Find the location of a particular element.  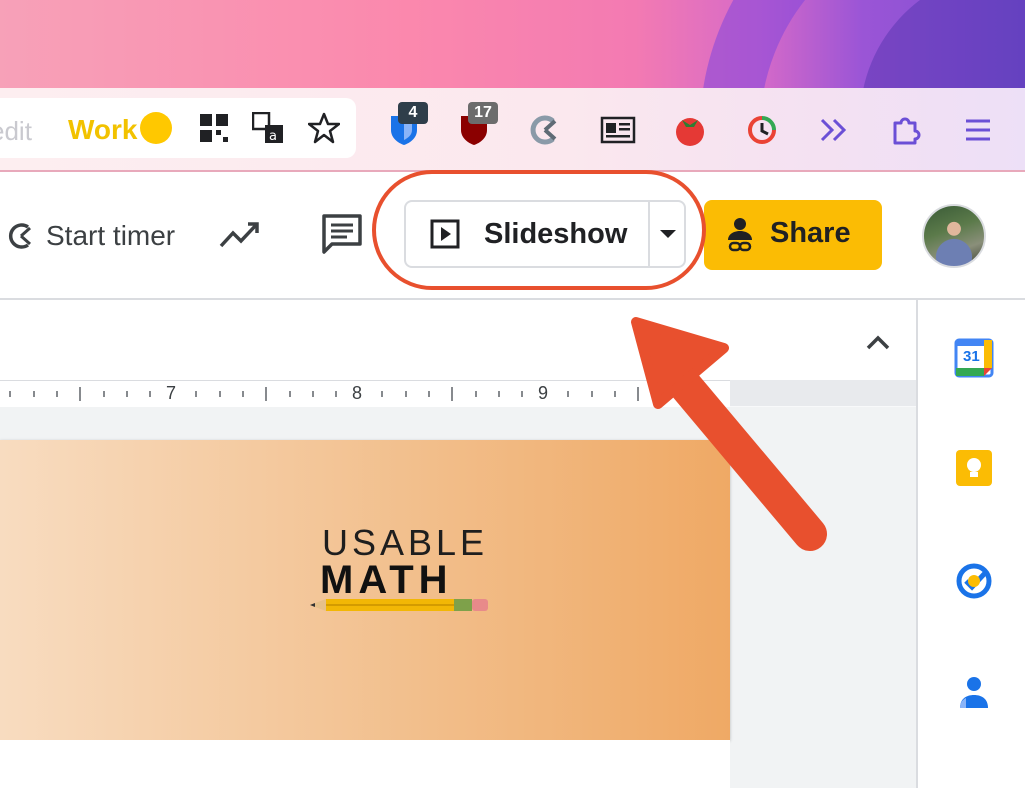

calendar-day: 31 is located at coordinates (971, 356).